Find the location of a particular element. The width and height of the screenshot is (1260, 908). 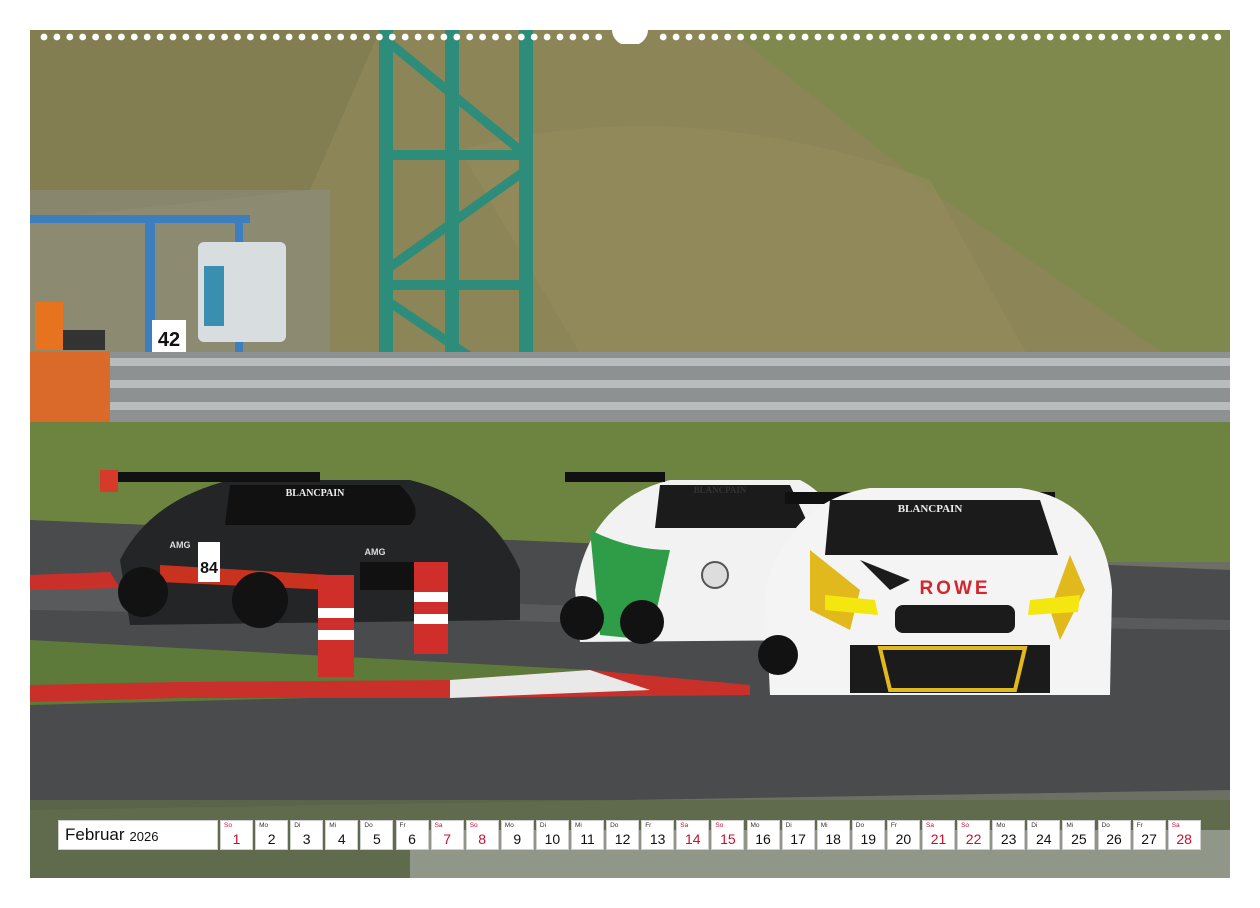

day-cell: Fr 27 is located at coordinates (1149, 835).